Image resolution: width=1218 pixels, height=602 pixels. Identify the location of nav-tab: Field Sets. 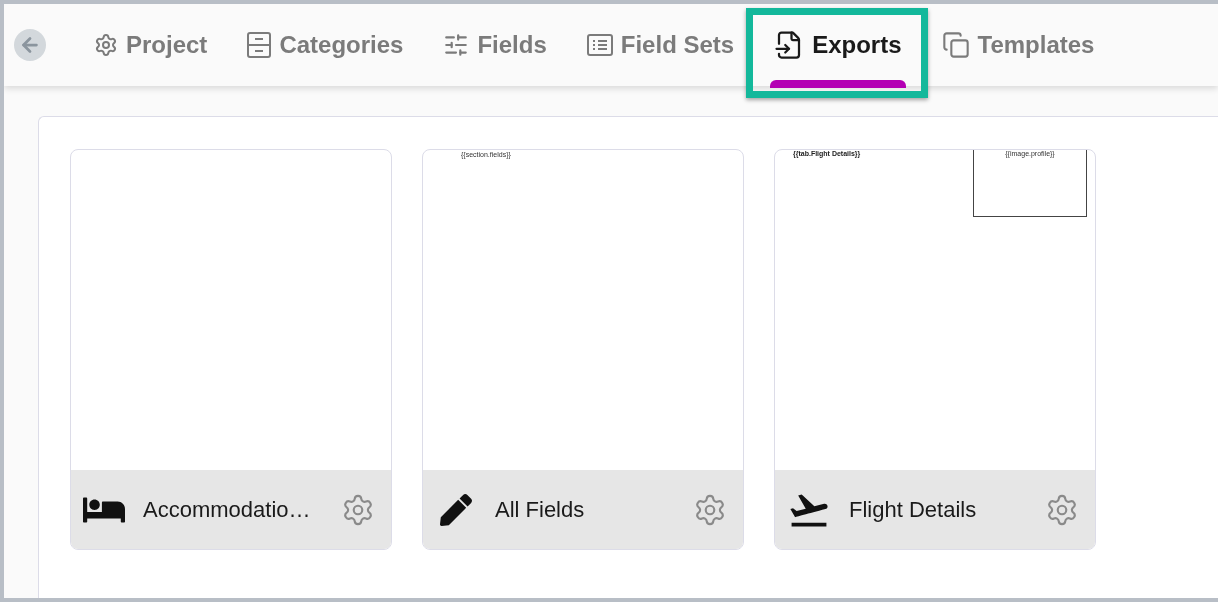
(660, 45).